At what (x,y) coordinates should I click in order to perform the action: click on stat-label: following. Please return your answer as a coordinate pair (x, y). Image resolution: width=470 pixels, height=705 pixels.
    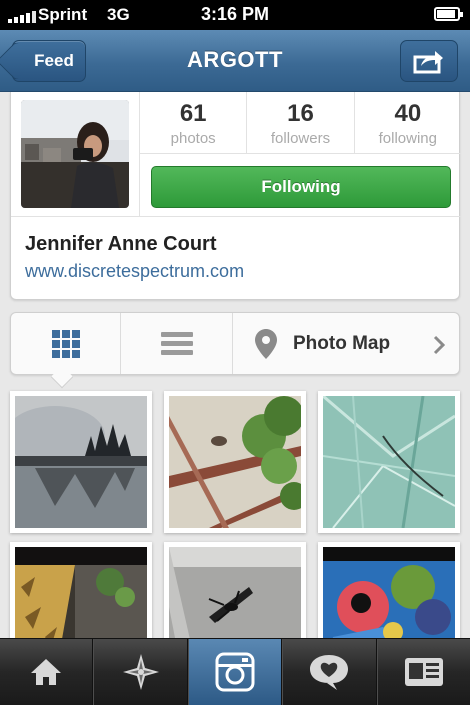
    Looking at the image, I should click on (407, 138).